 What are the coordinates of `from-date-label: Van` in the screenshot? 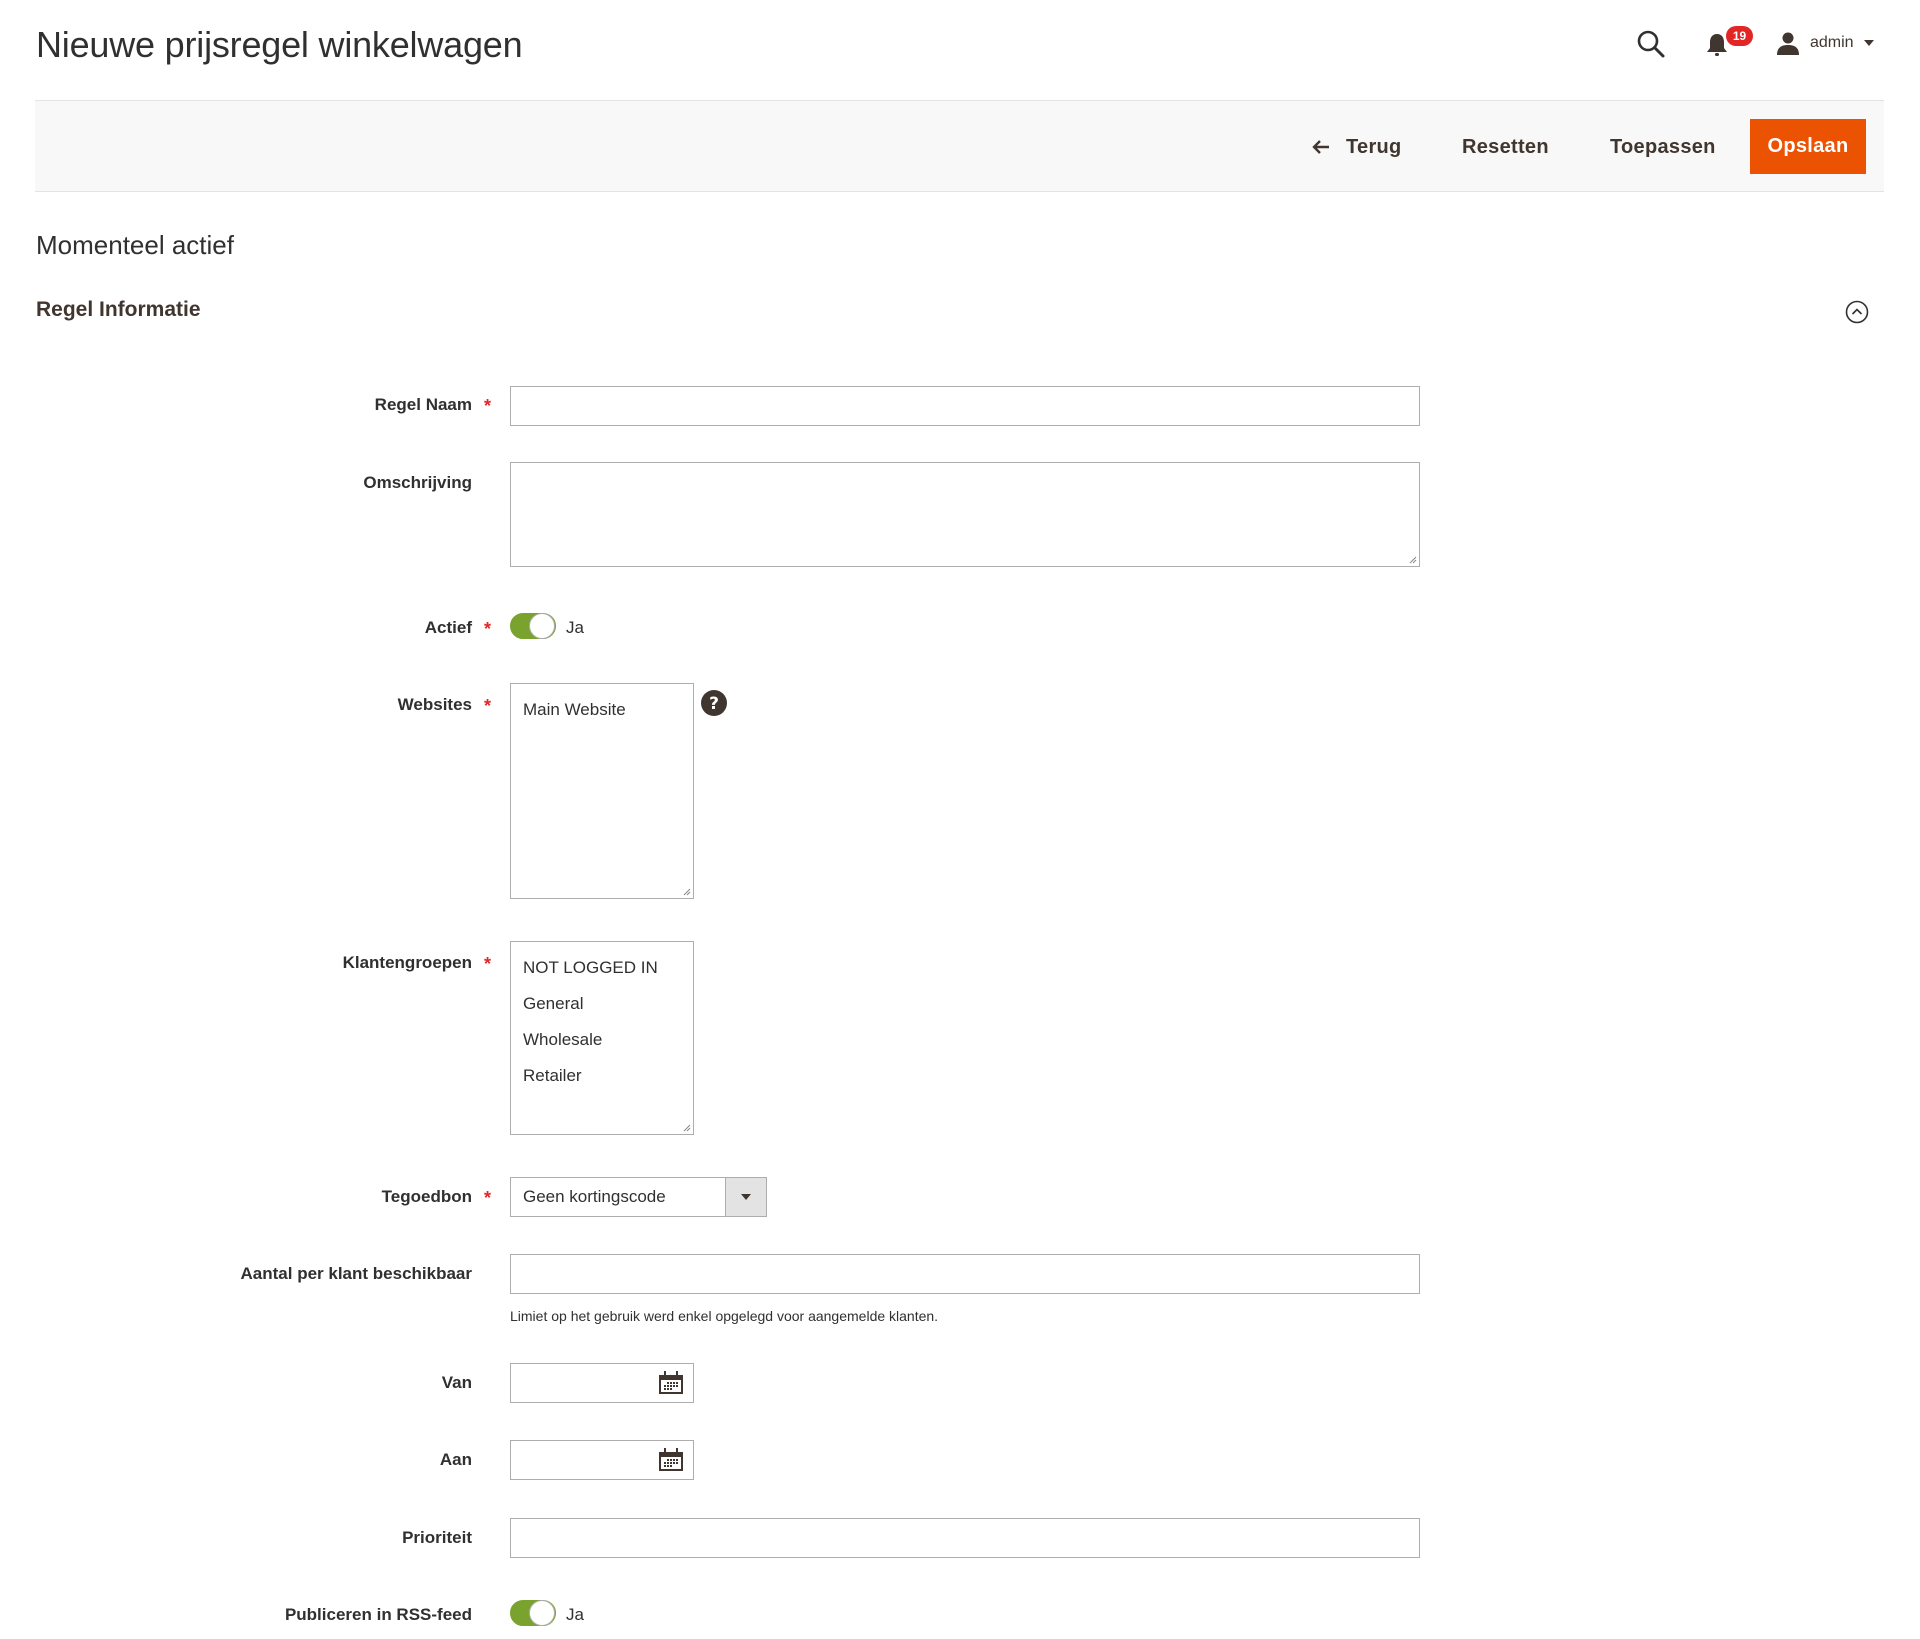 It's located at (456, 1382).